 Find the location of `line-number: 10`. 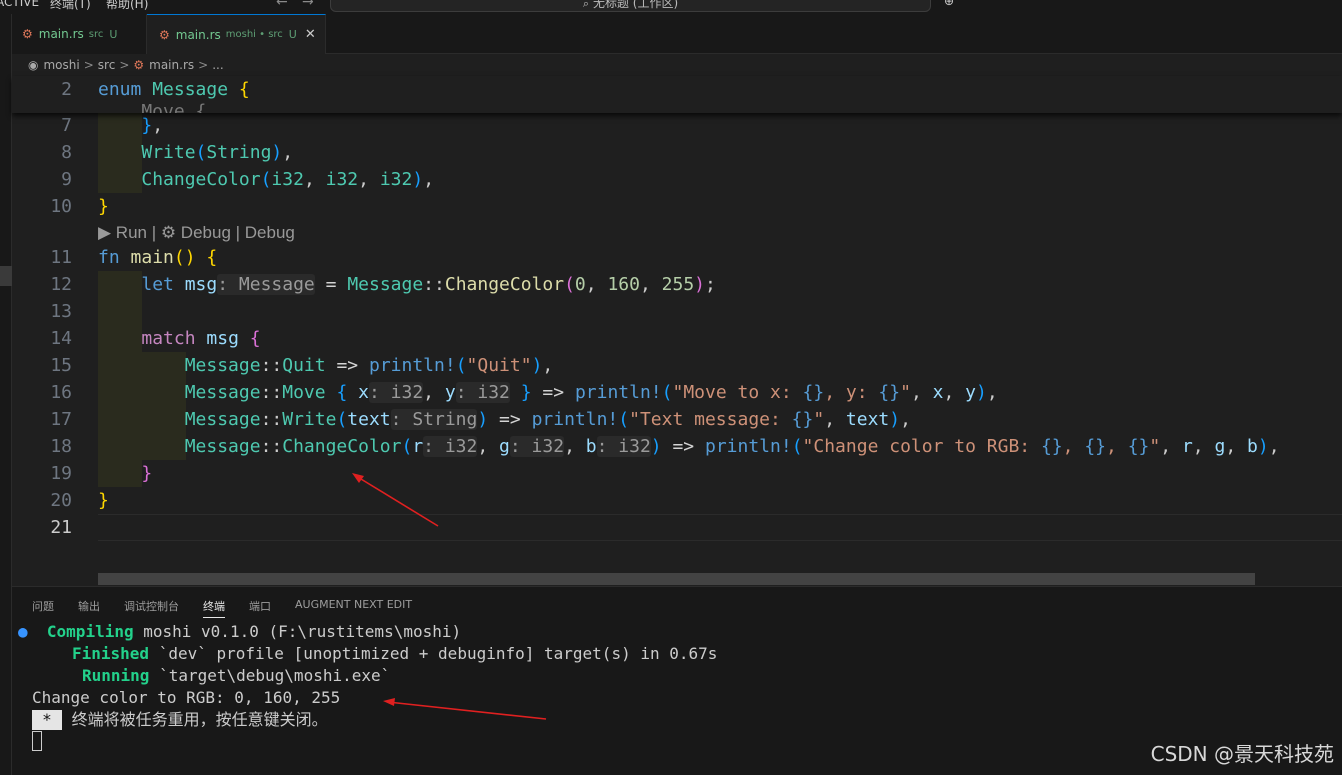

line-number: 10 is located at coordinates (61, 206).